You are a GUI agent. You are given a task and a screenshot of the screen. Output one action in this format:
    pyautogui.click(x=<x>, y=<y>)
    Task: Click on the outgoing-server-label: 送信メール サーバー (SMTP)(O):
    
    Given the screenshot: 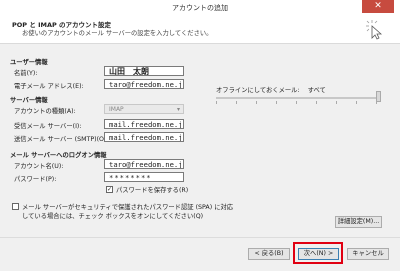 What is the action you would take?
    pyautogui.click(x=61, y=139)
    